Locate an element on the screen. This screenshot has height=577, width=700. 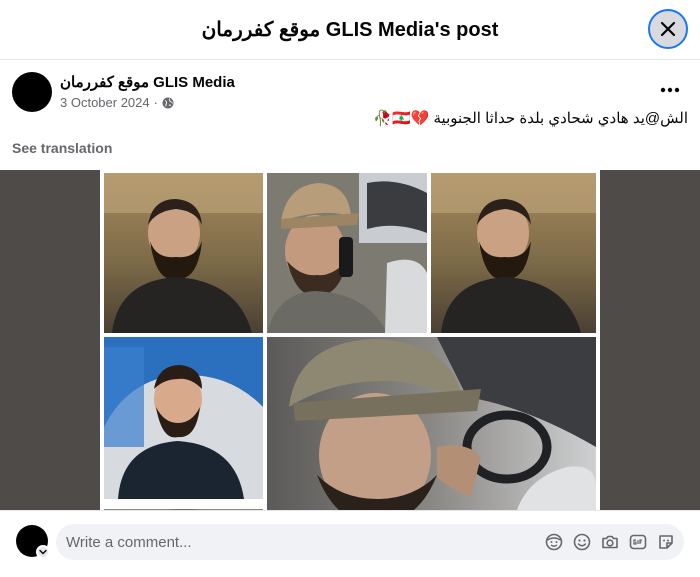
more-options-button is located at coordinates (670, 90).